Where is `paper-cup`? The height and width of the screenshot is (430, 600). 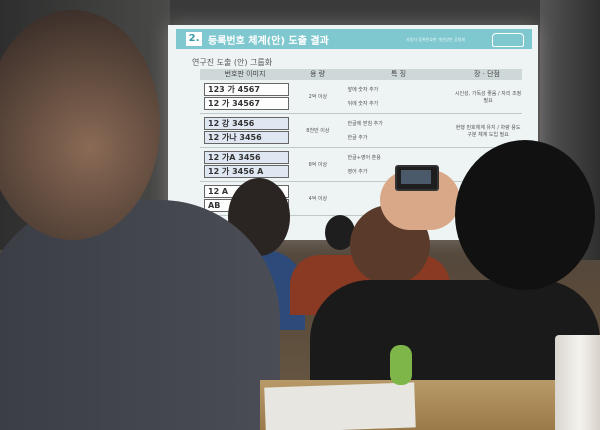 paper-cup is located at coordinates (577, 382).